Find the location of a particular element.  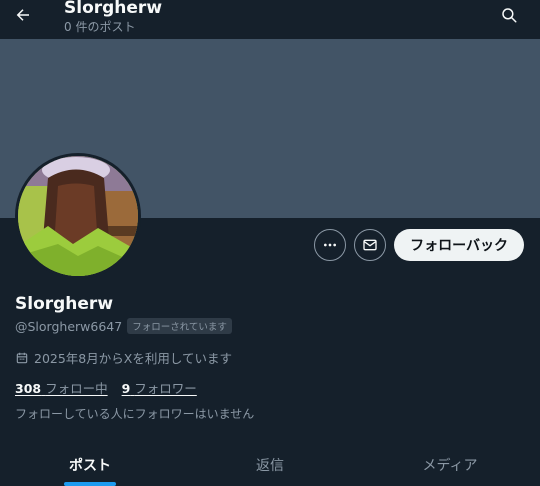

following-count: 308 is located at coordinates (28, 388).